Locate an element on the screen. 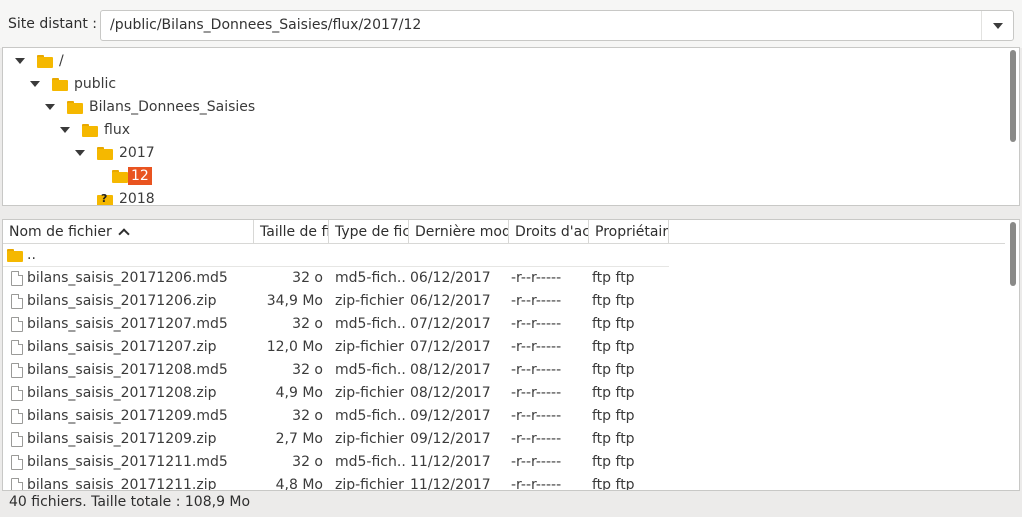  file-size: 4,9 Mo is located at coordinates (299, 393).